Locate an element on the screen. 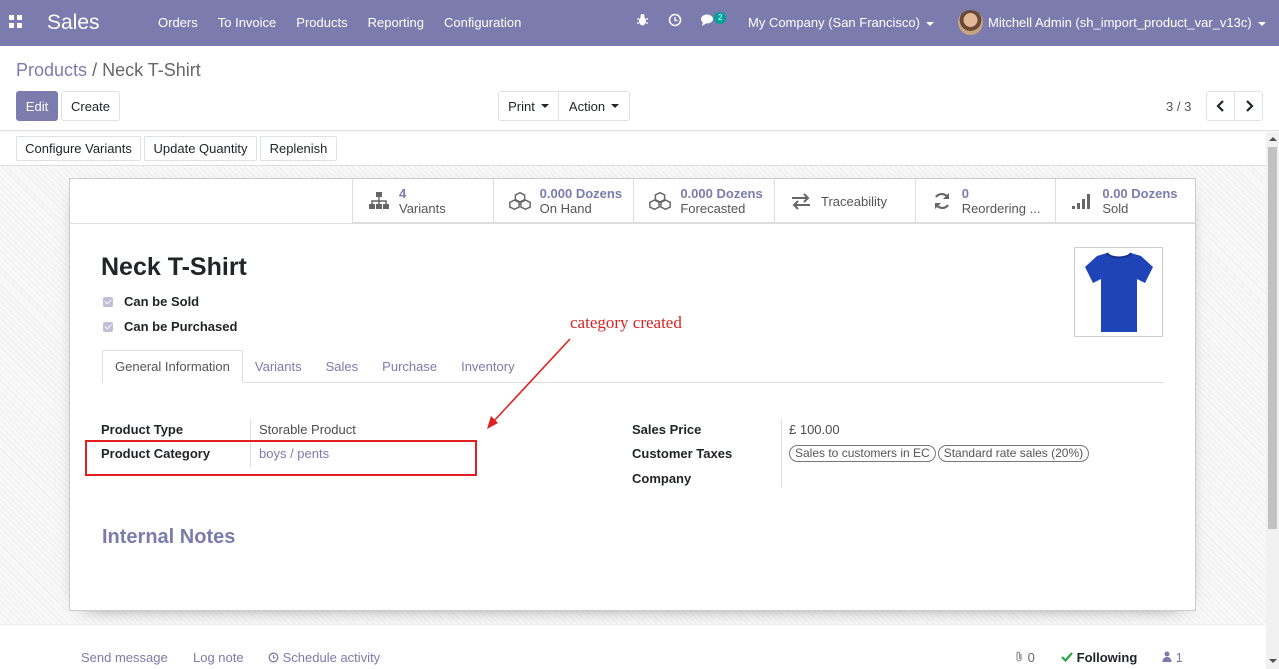 The width and height of the screenshot is (1279, 669). log-note-button: Log note is located at coordinates (218, 657).